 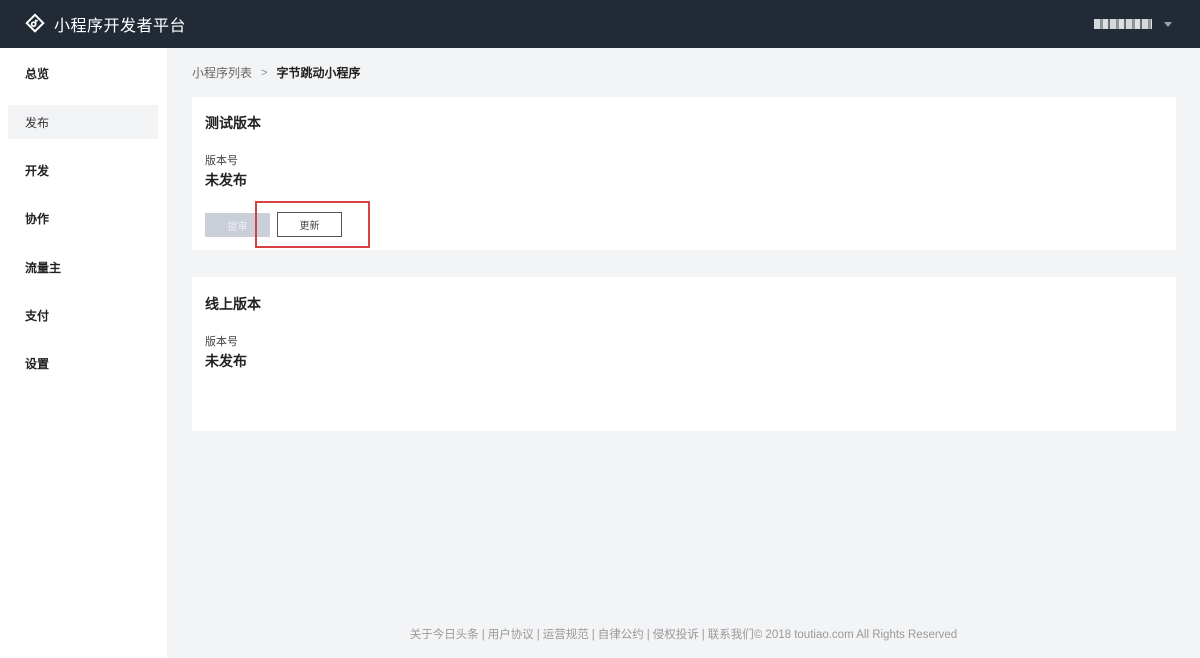 What do you see at coordinates (511, 635) in the screenshot?
I see `footer-link-user-agreement: 用户协议` at bounding box center [511, 635].